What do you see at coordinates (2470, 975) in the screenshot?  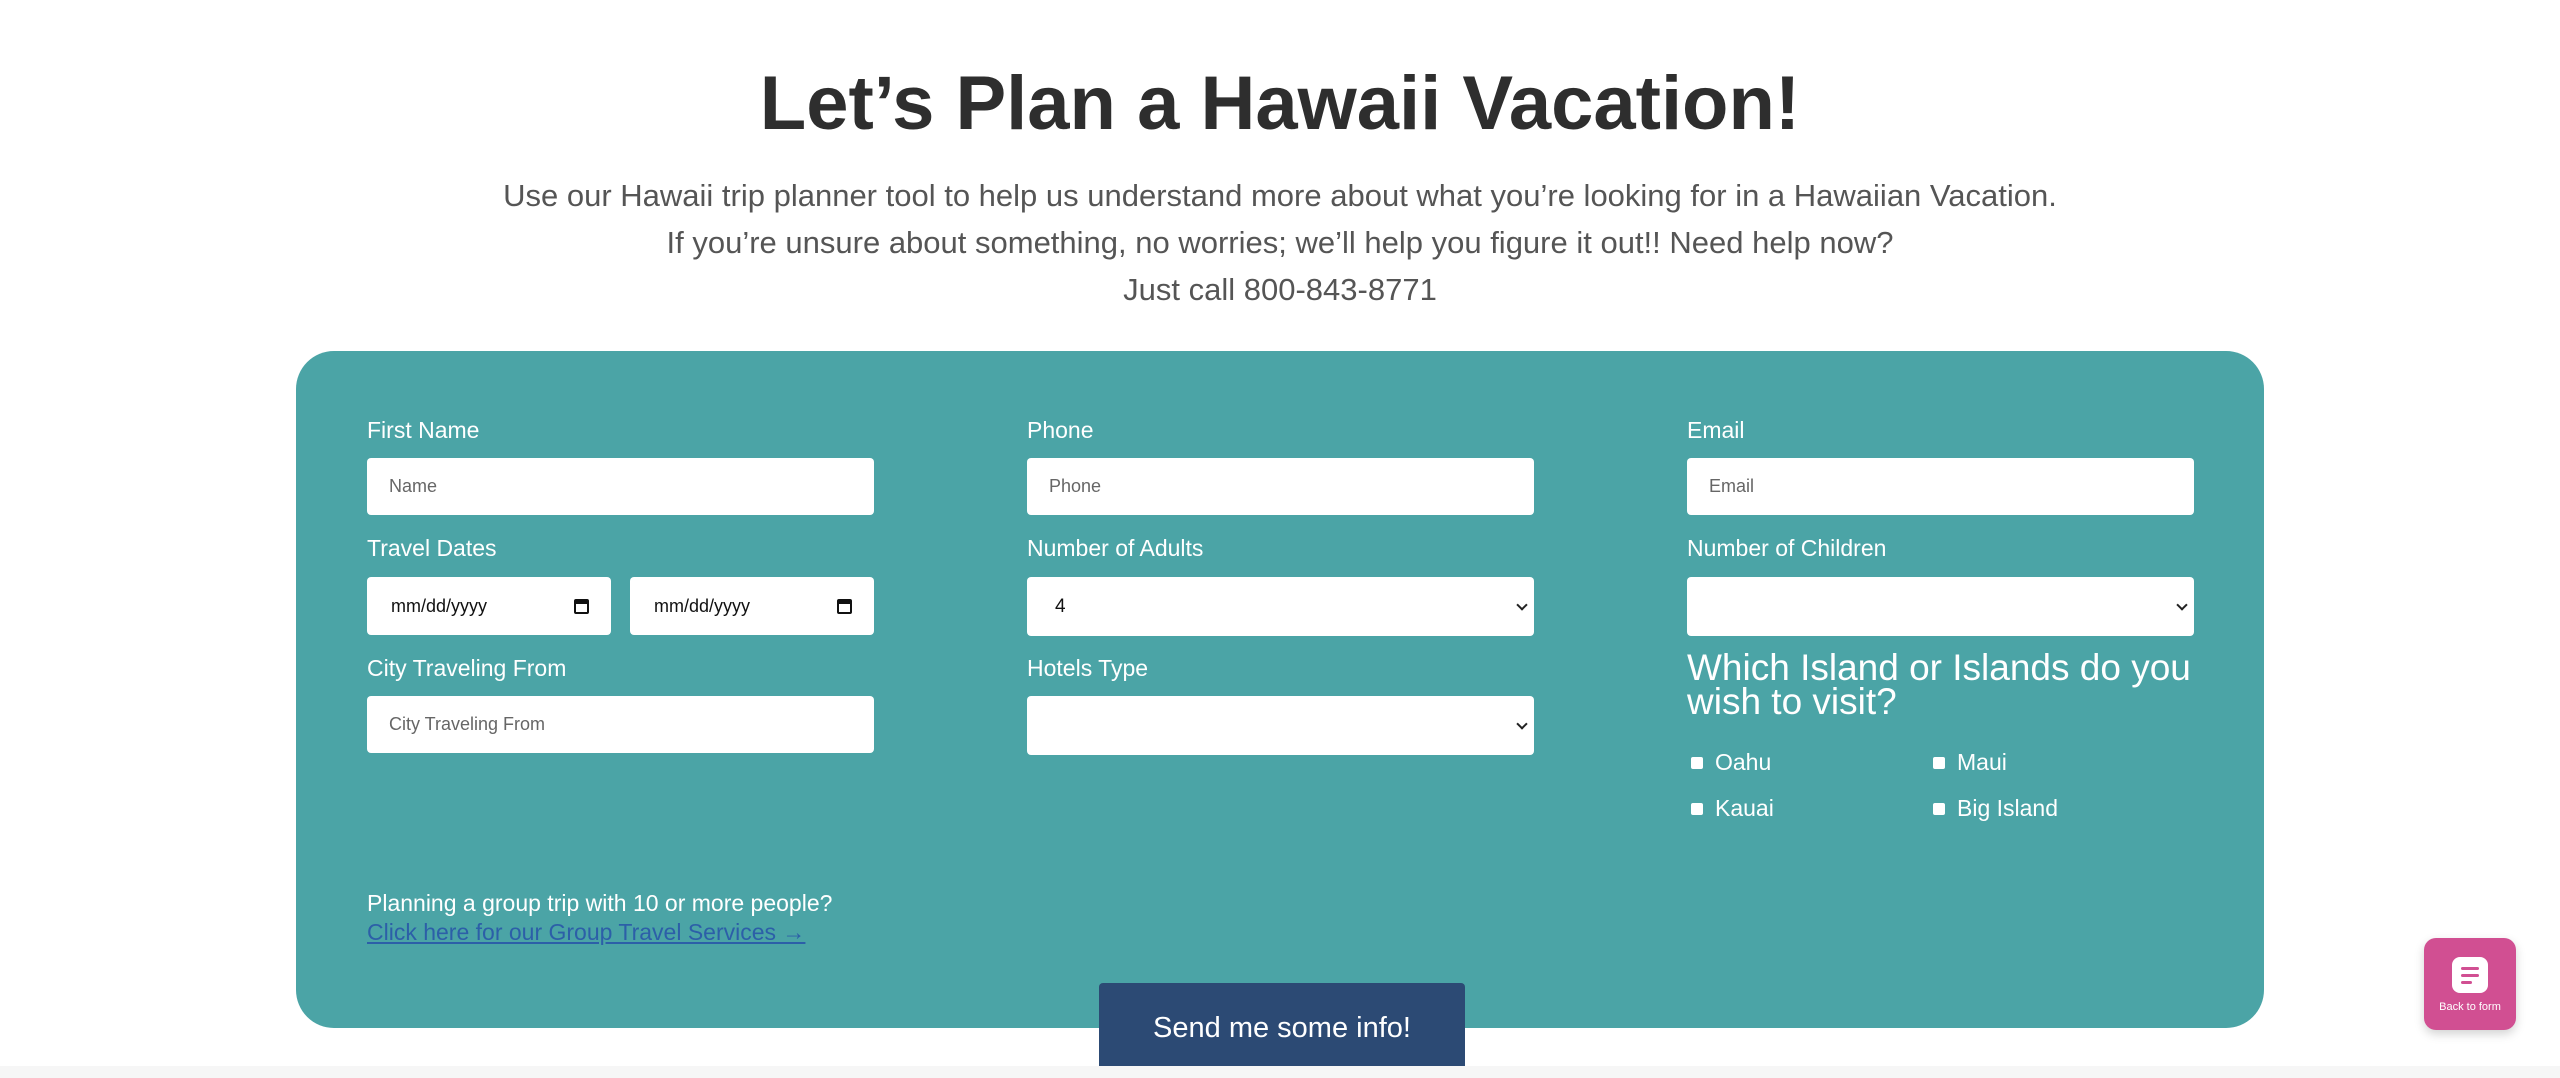 I see `form-icon` at bounding box center [2470, 975].